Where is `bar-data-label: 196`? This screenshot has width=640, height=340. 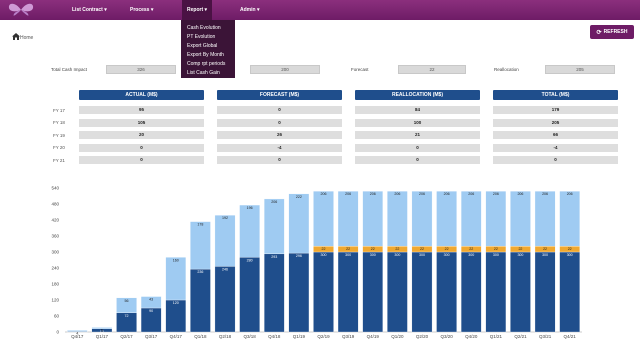
bar-data-label: 196 is located at coordinates (250, 208).